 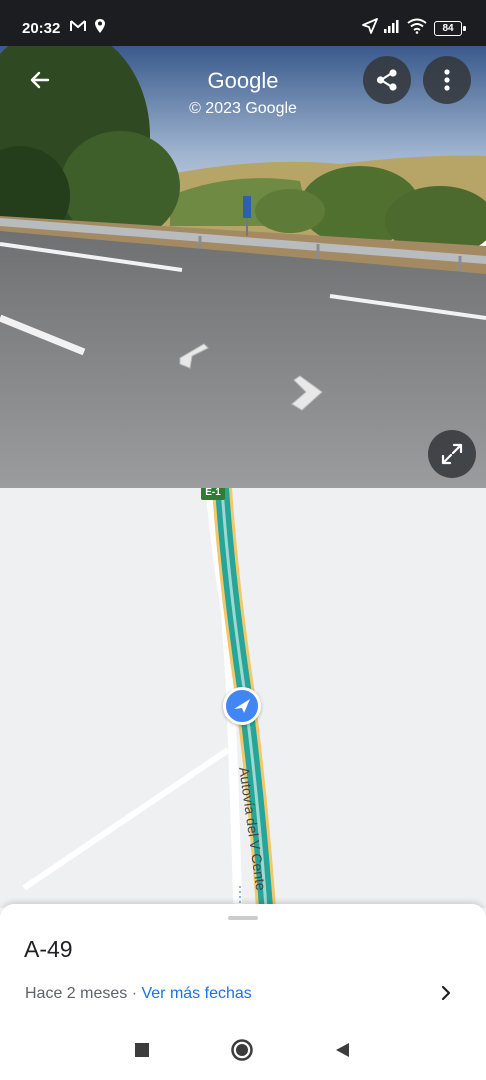 What do you see at coordinates (391, 26) in the screenshot?
I see `signal-icon` at bounding box center [391, 26].